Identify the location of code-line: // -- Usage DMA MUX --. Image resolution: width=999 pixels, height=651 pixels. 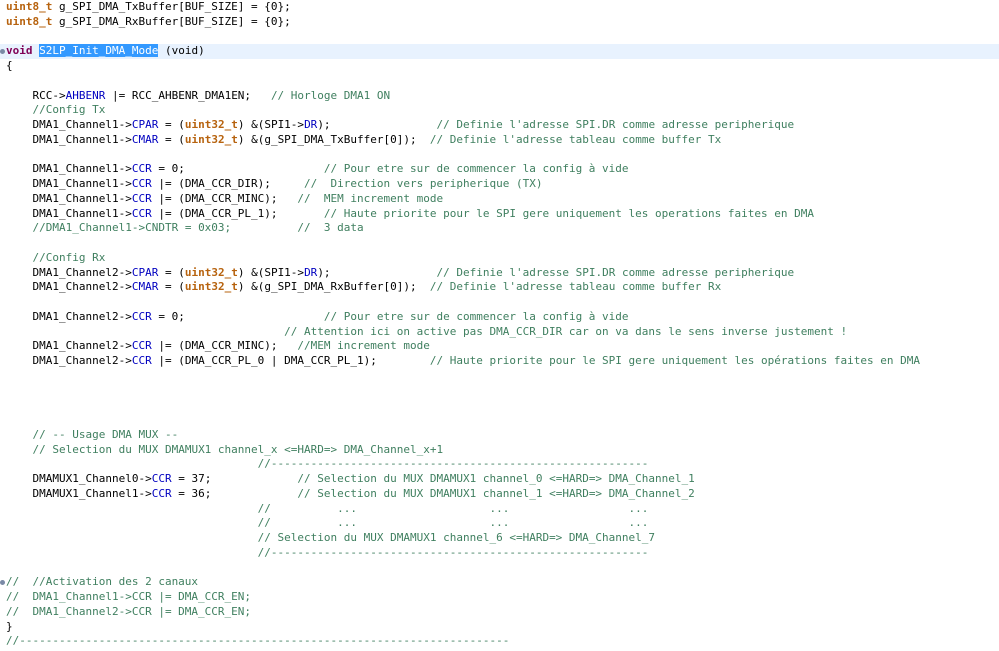
(499, 435).